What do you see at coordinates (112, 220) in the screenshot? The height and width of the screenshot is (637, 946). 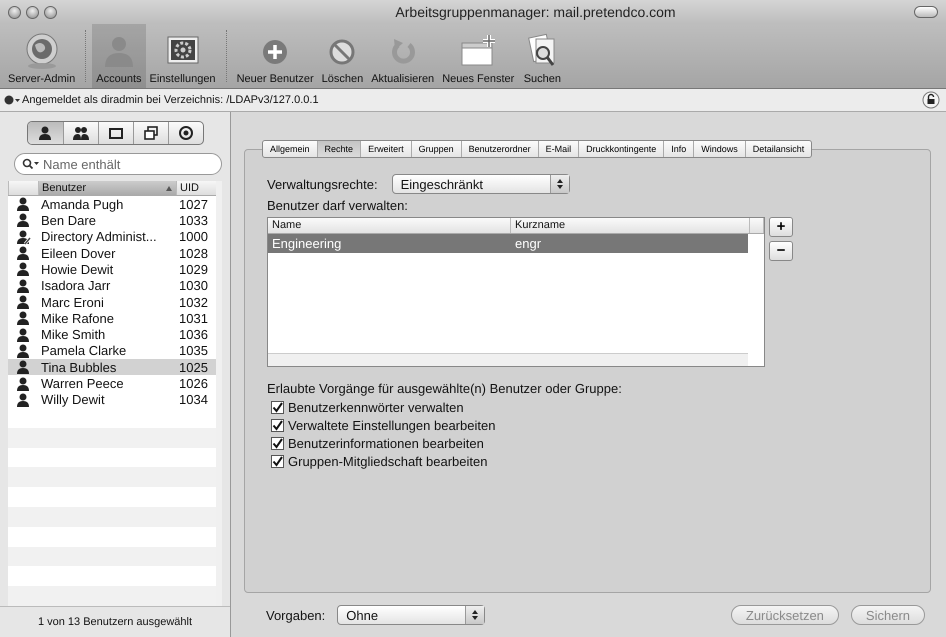 I see `user-row: Ben Dare 1033` at bounding box center [112, 220].